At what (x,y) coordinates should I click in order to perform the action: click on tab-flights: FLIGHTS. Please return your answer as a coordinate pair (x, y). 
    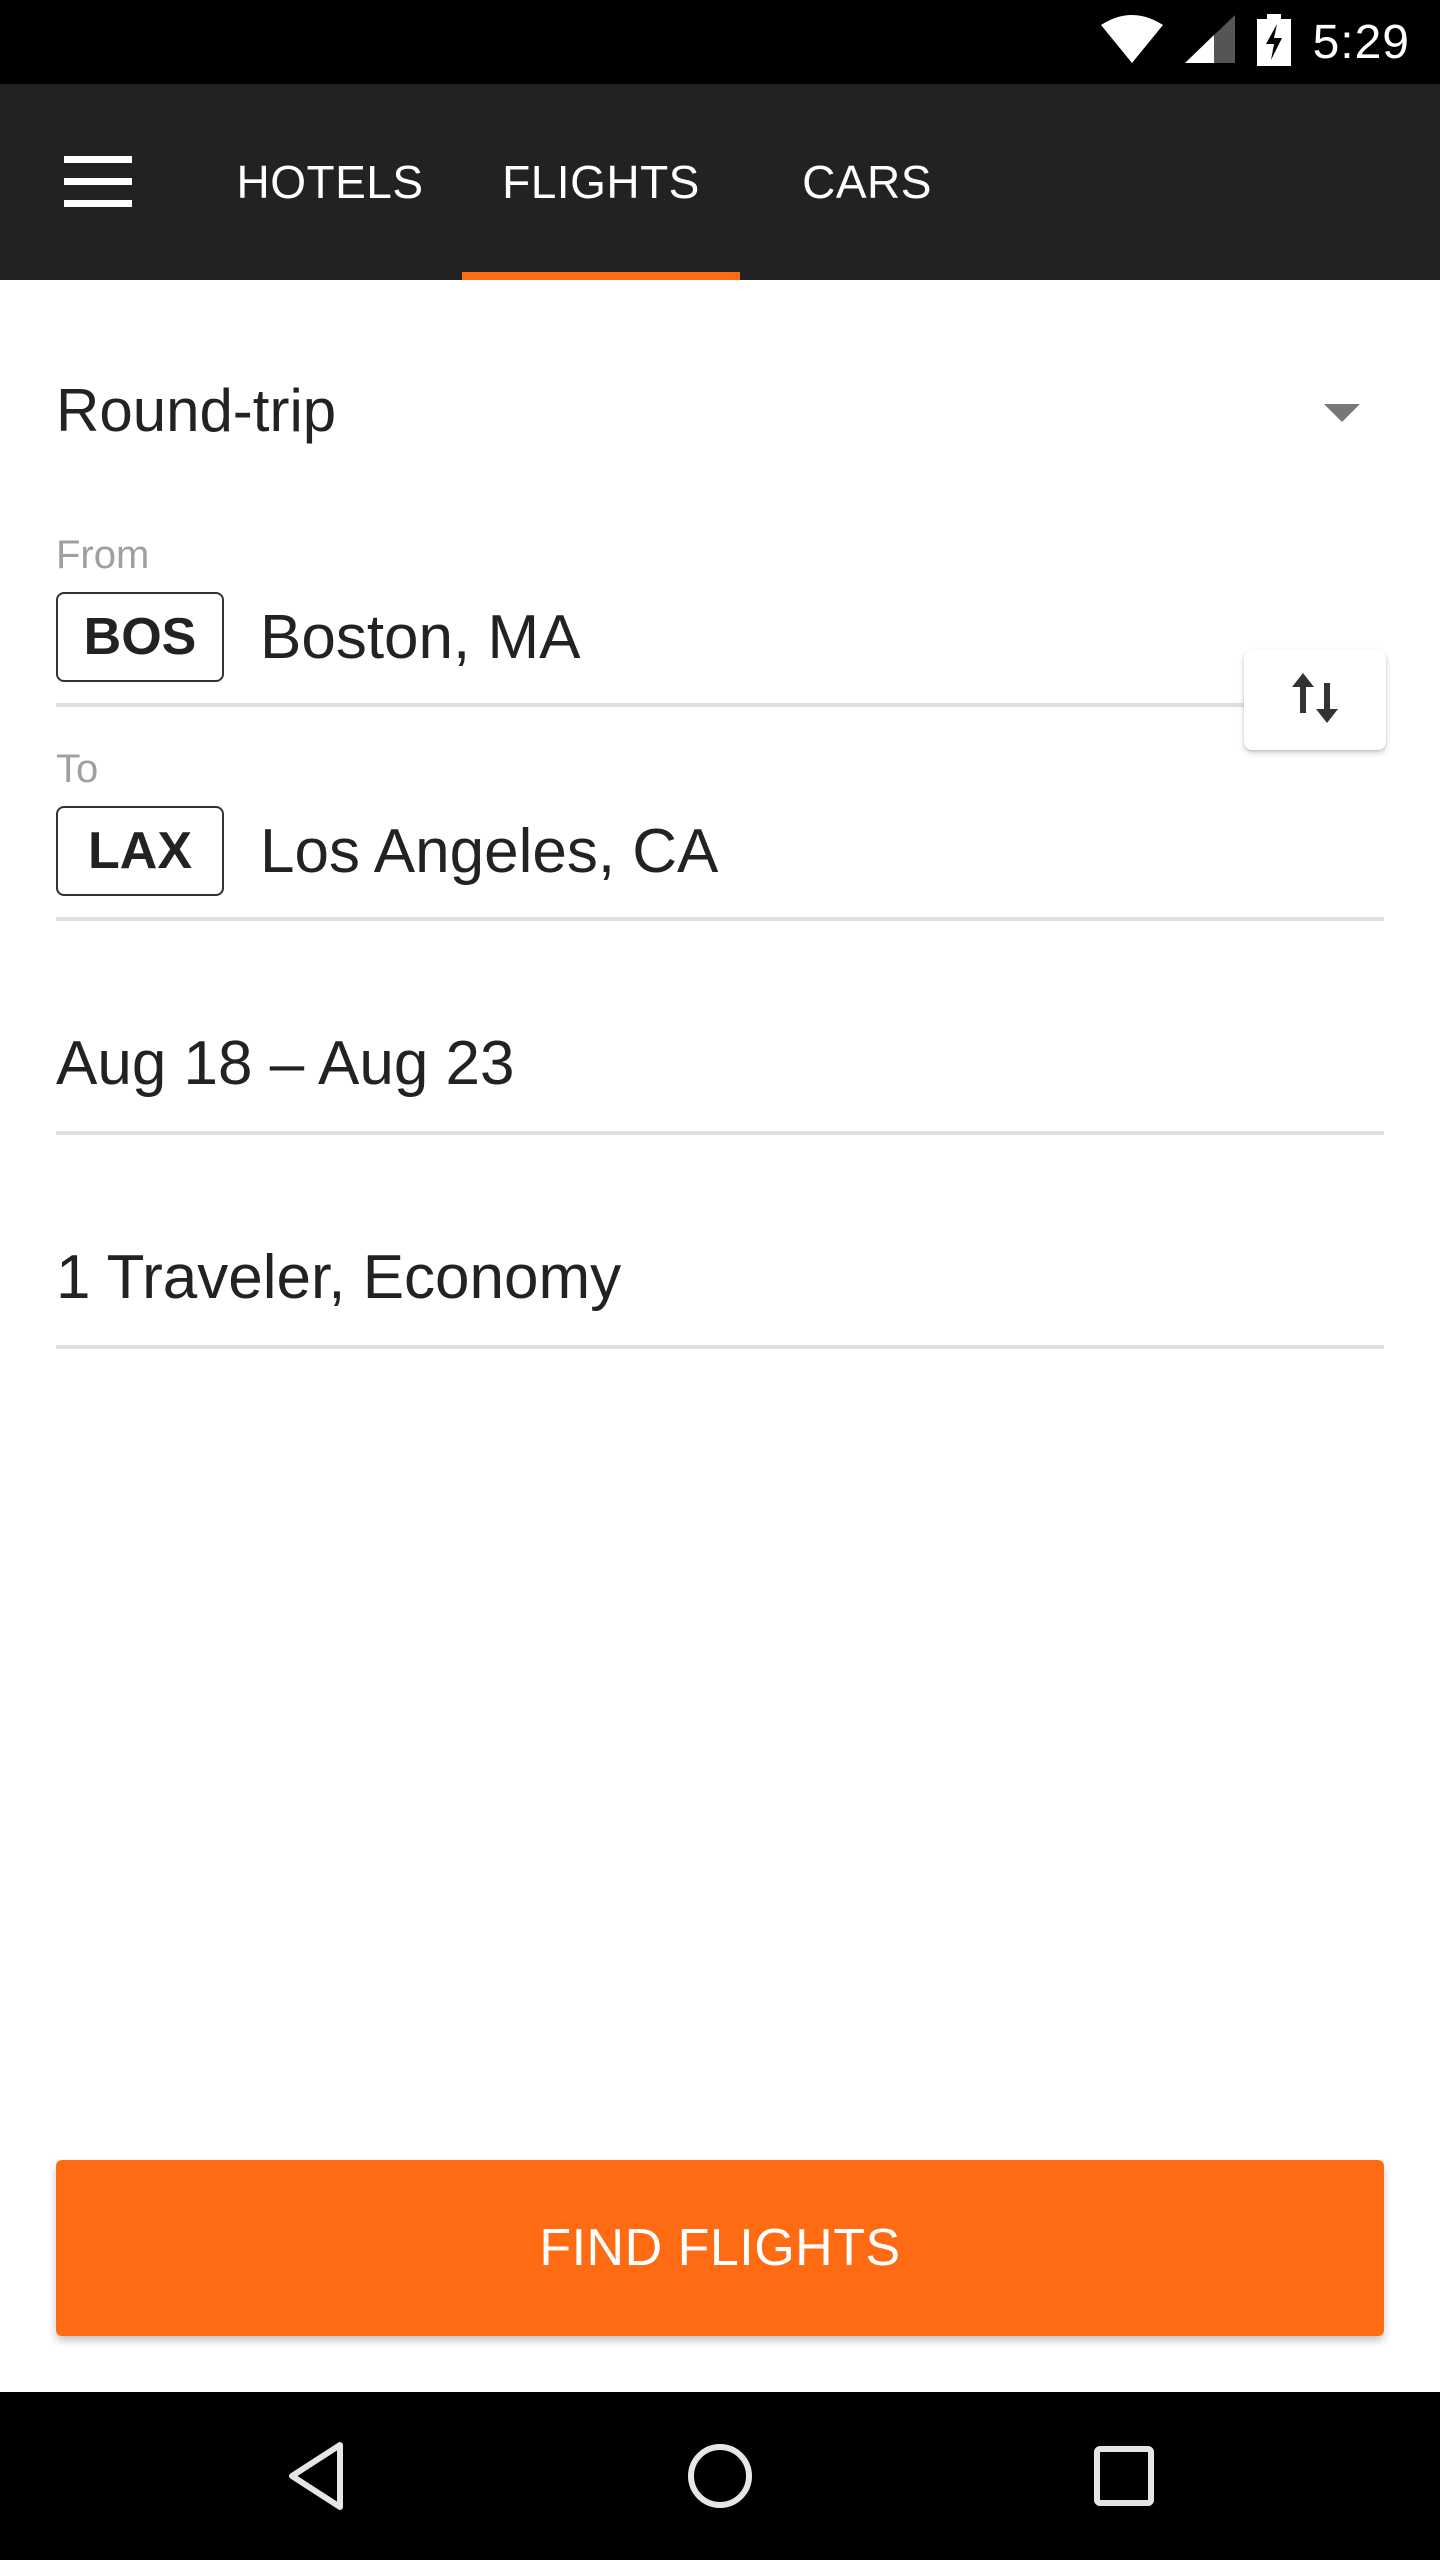
    Looking at the image, I should click on (601, 182).